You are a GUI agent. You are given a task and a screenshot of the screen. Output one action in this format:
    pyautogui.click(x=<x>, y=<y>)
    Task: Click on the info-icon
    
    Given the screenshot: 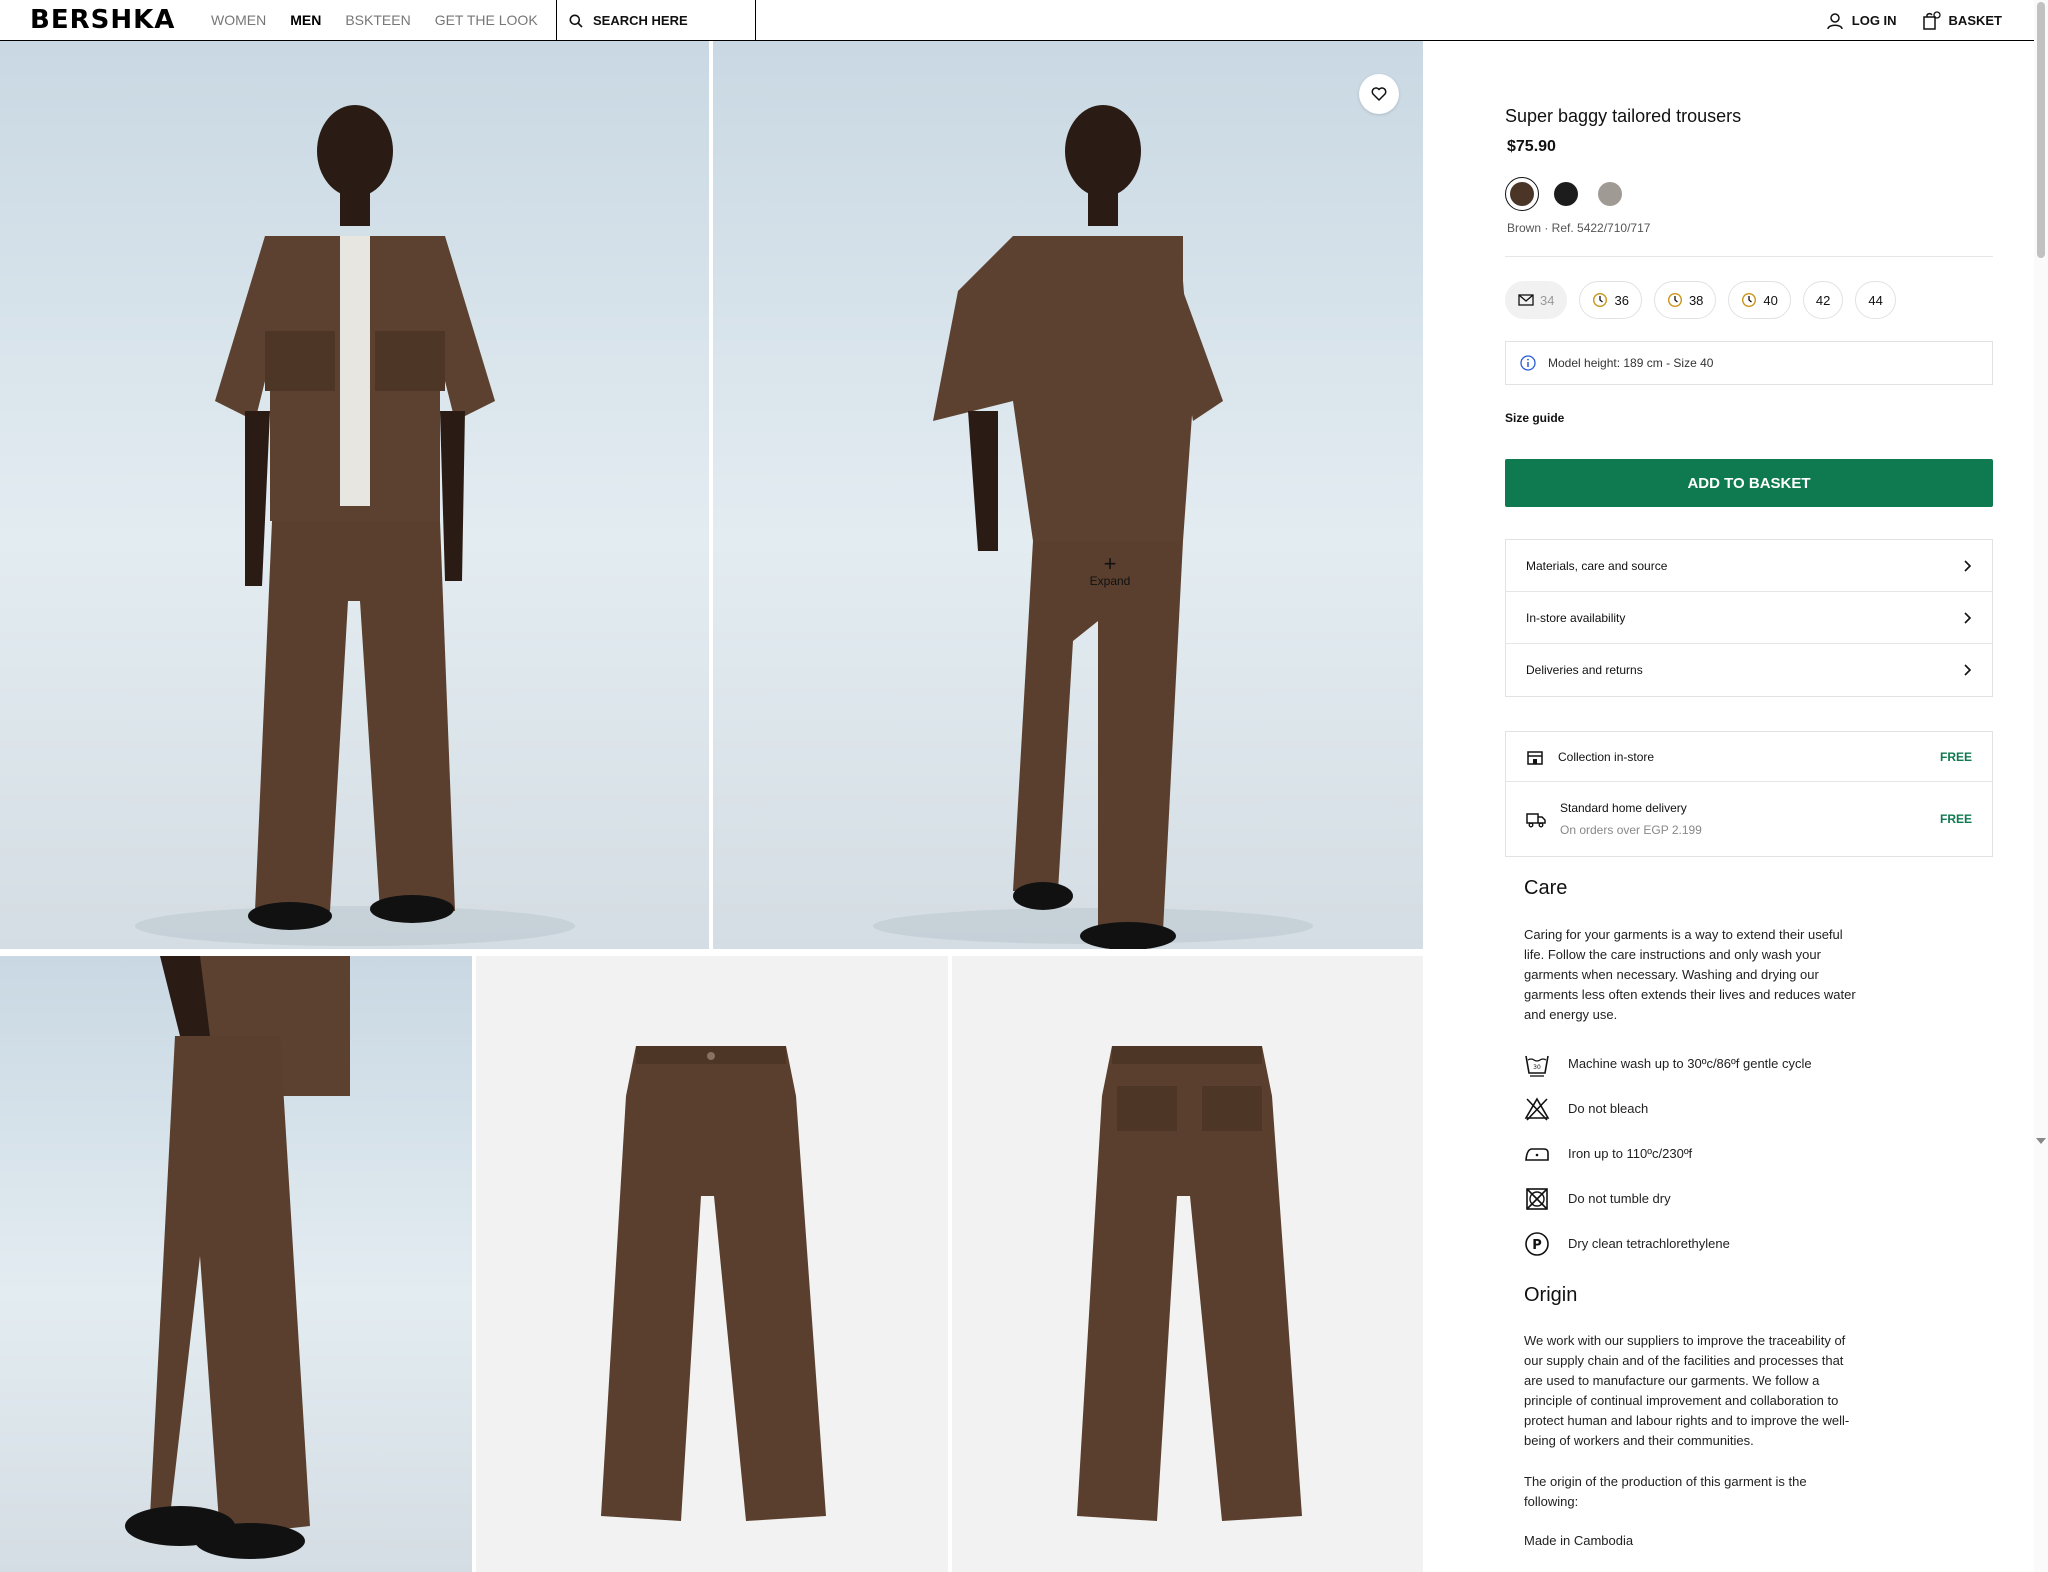 What is the action you would take?
    pyautogui.click(x=1528, y=363)
    